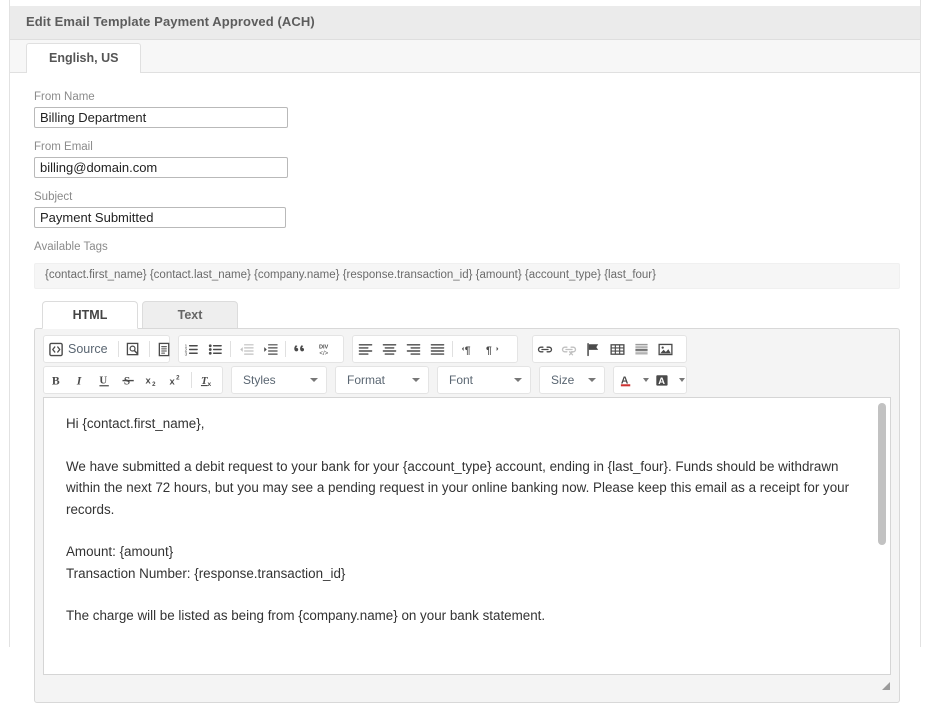  I want to click on tab-text: Text, so click(190, 315).